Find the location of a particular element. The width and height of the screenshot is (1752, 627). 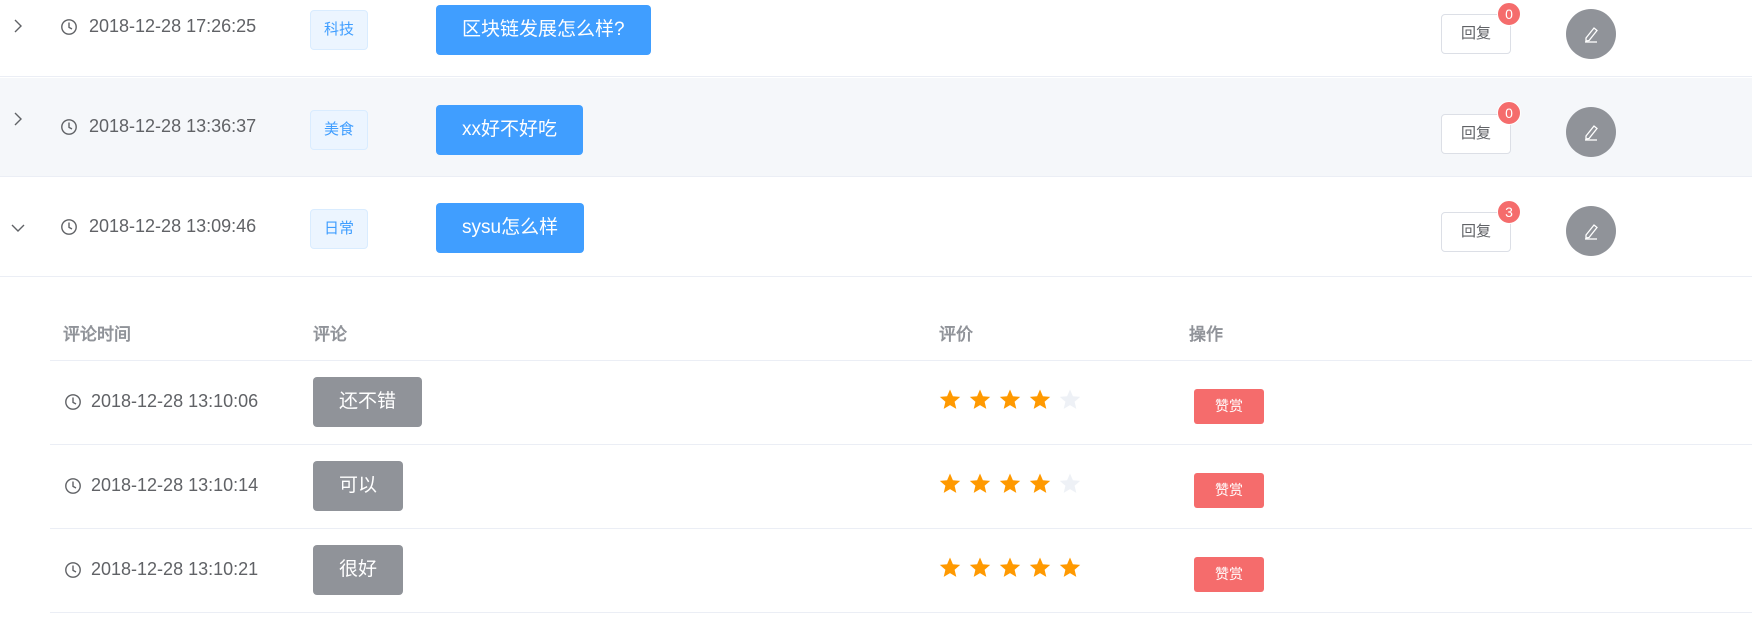

reply-count-badge: 3 is located at coordinates (1509, 212).